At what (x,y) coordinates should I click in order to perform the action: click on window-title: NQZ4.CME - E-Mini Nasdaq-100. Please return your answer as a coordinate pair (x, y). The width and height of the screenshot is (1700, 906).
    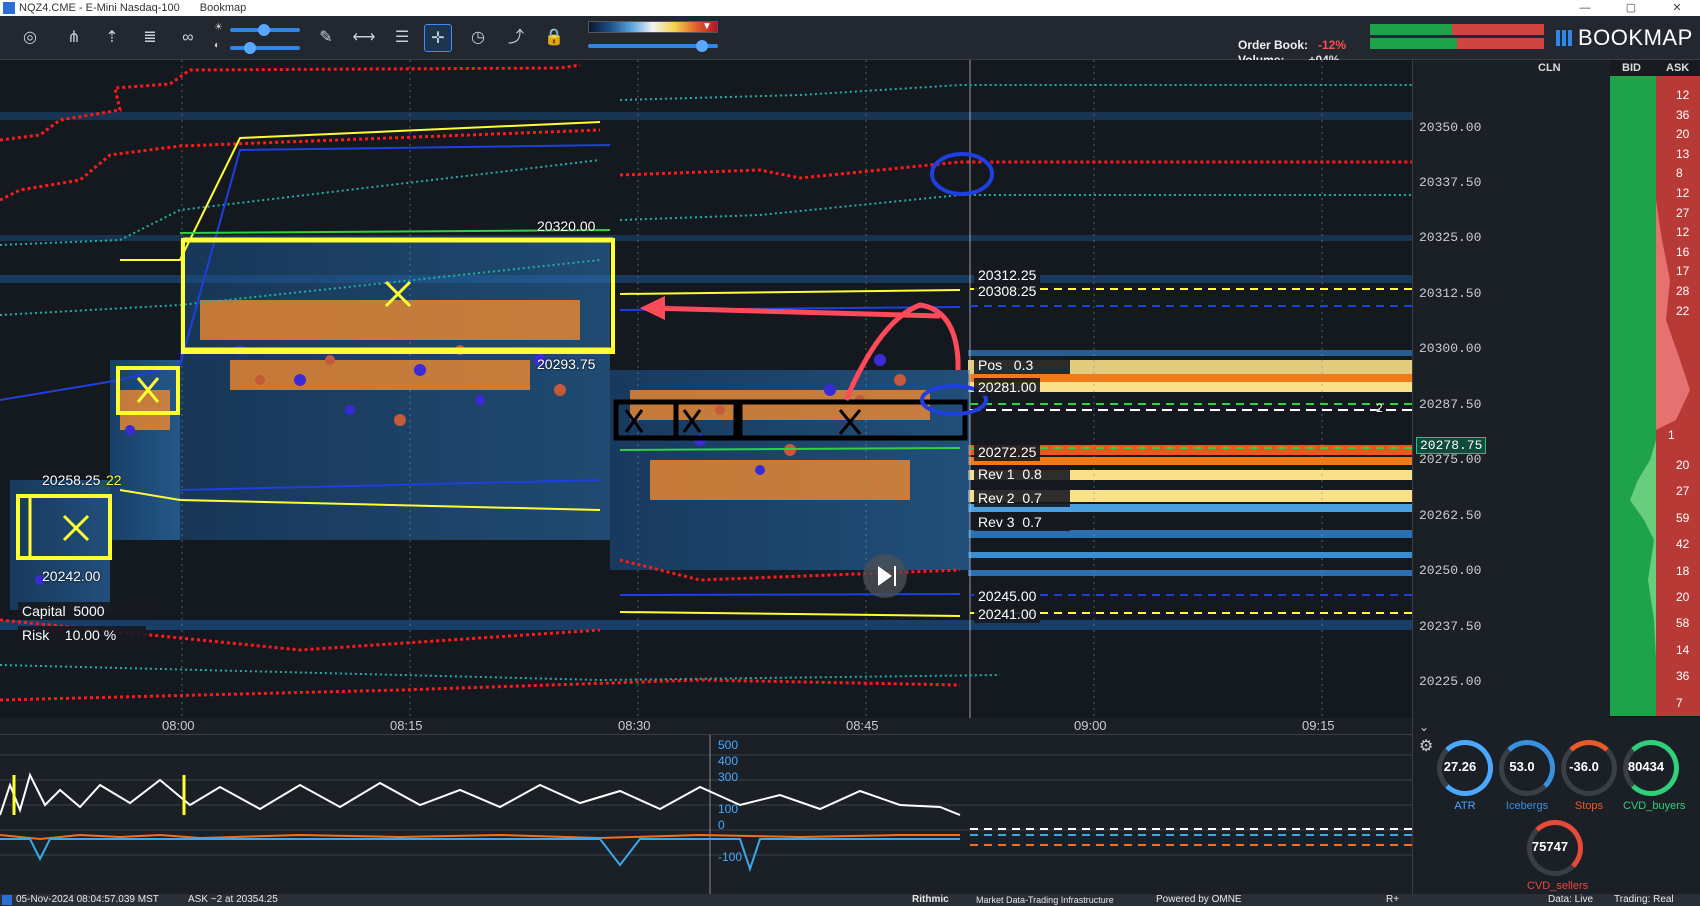
    Looking at the image, I should click on (99, 8).